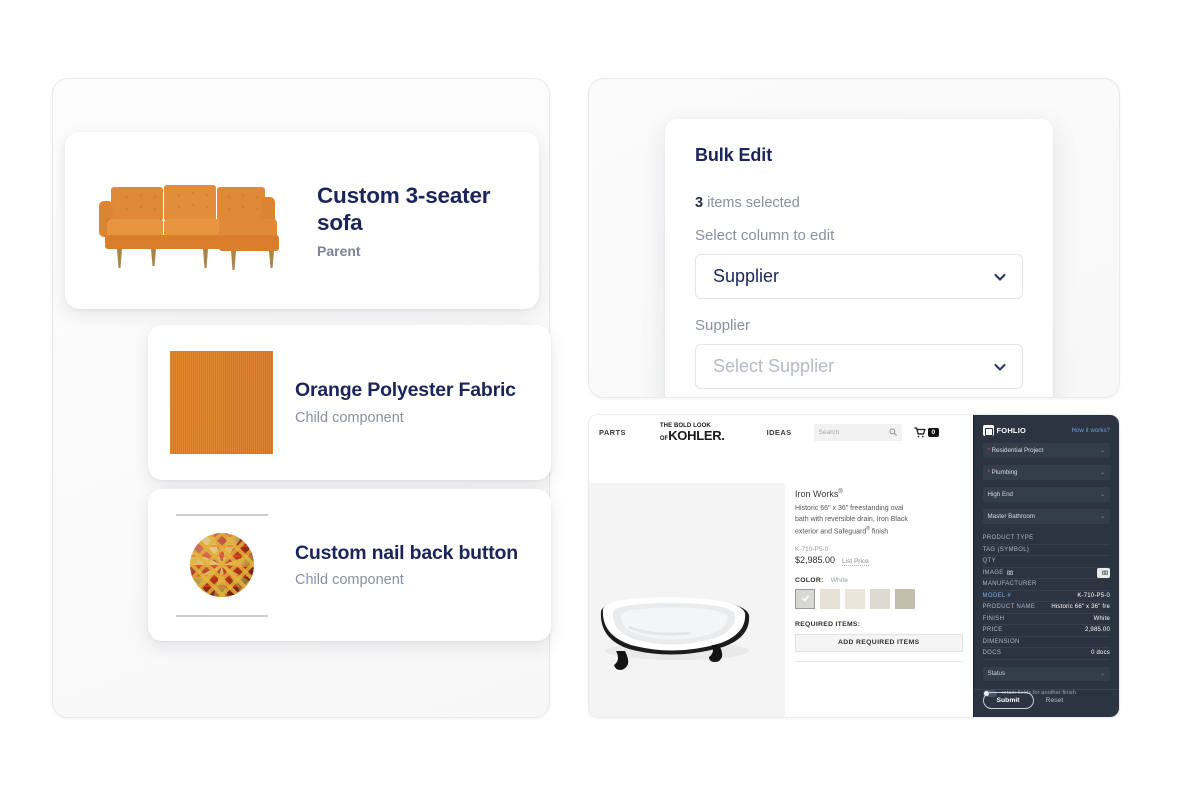 The image size is (1200, 800). What do you see at coordinates (840, 492) in the screenshot?
I see `registered-mark: ®` at bounding box center [840, 492].